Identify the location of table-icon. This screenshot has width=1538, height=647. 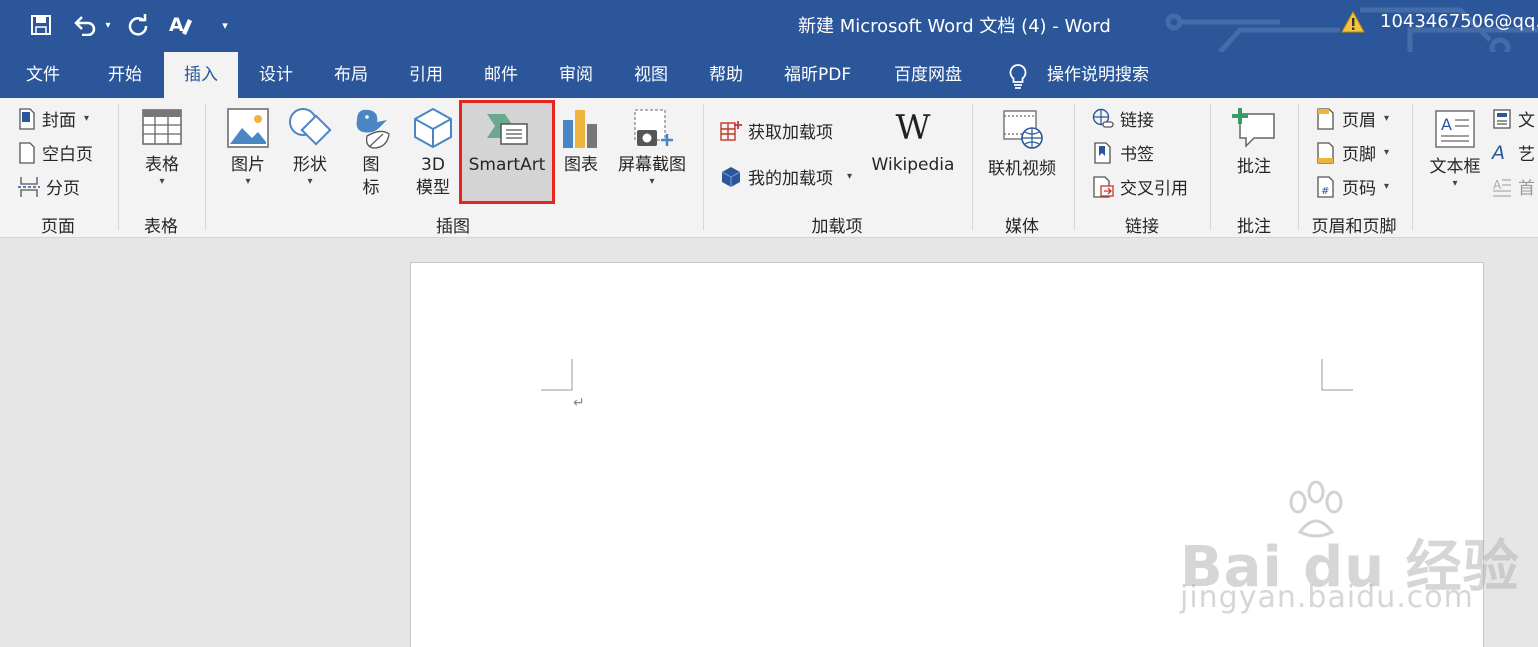
(162, 127).